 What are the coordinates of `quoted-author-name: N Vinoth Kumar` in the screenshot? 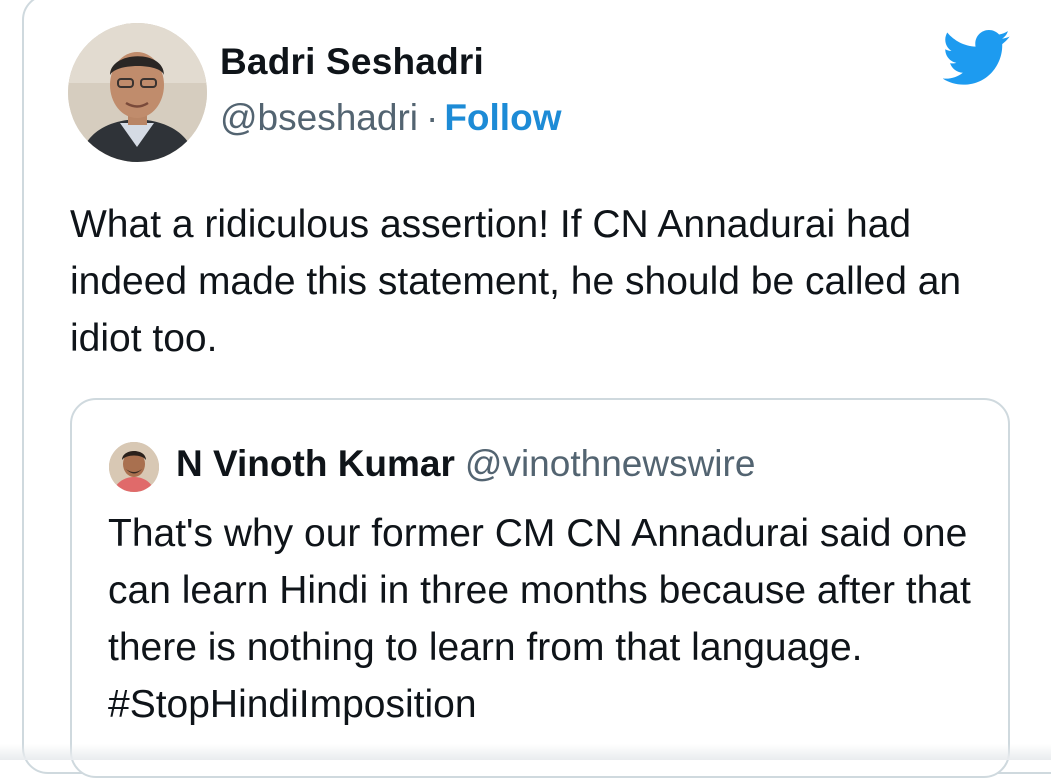 It's located at (315, 463).